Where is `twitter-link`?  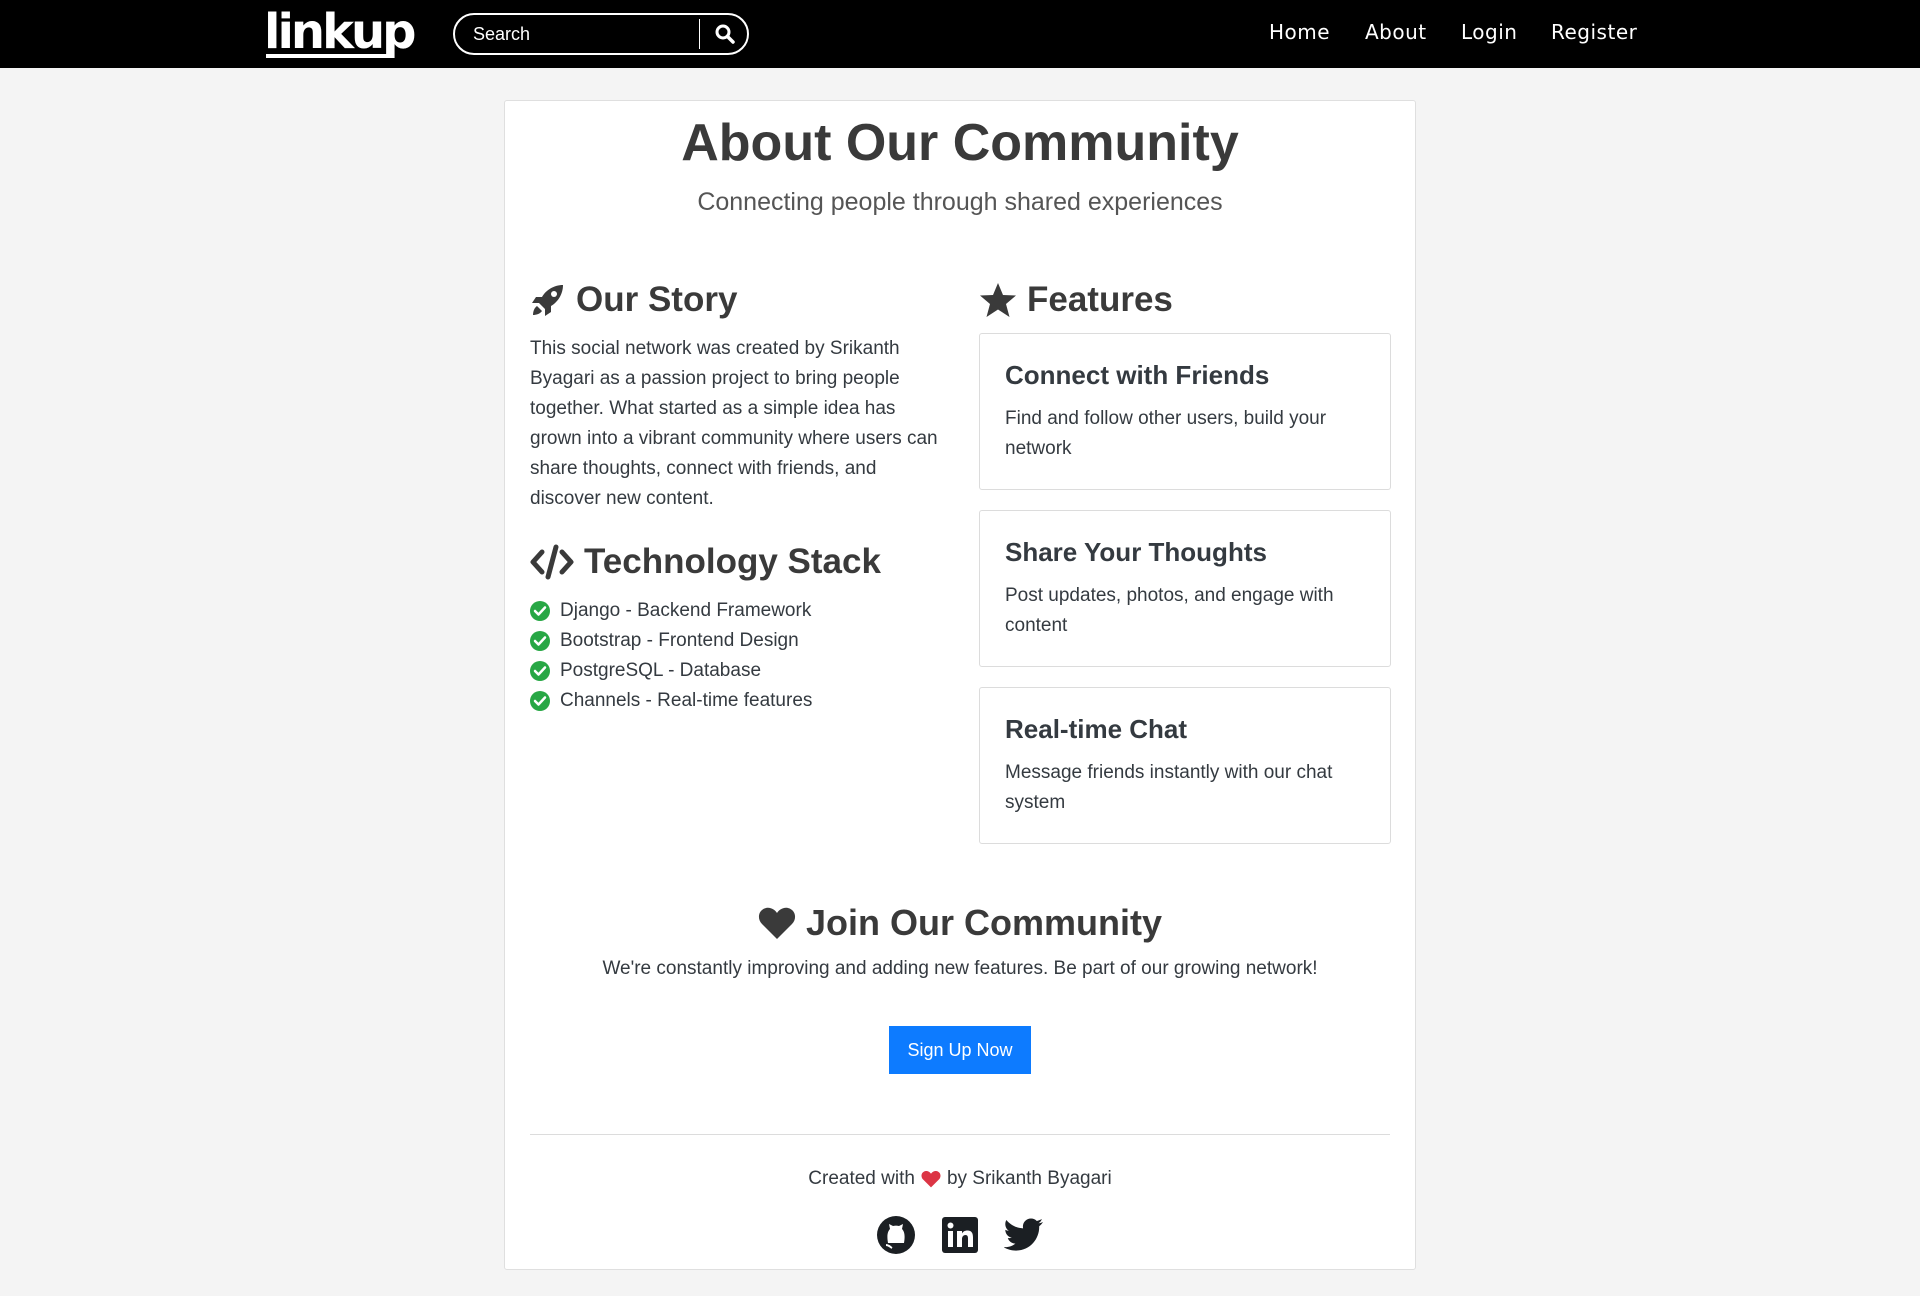
twitter-link is located at coordinates (1024, 1235).